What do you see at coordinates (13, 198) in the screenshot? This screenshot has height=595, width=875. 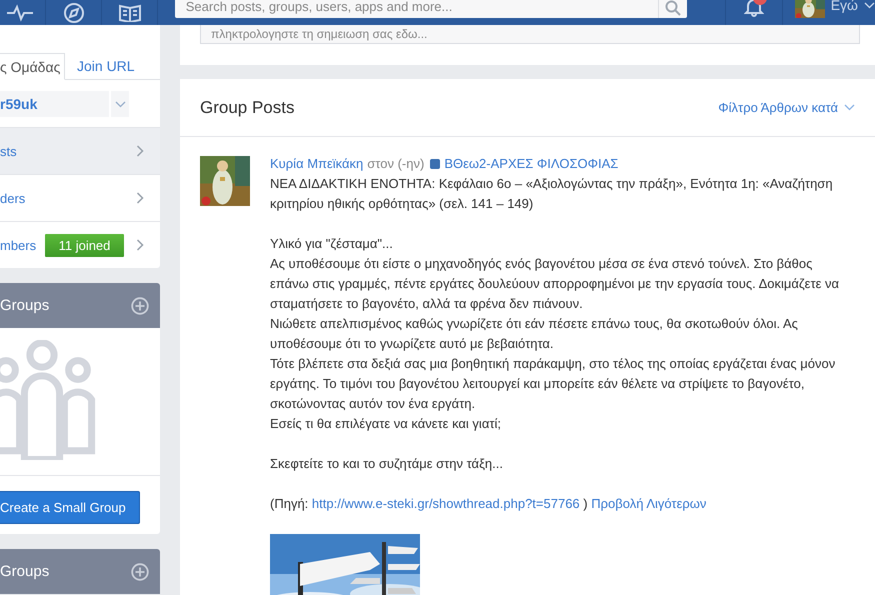 I see `link-label: ders` at bounding box center [13, 198].